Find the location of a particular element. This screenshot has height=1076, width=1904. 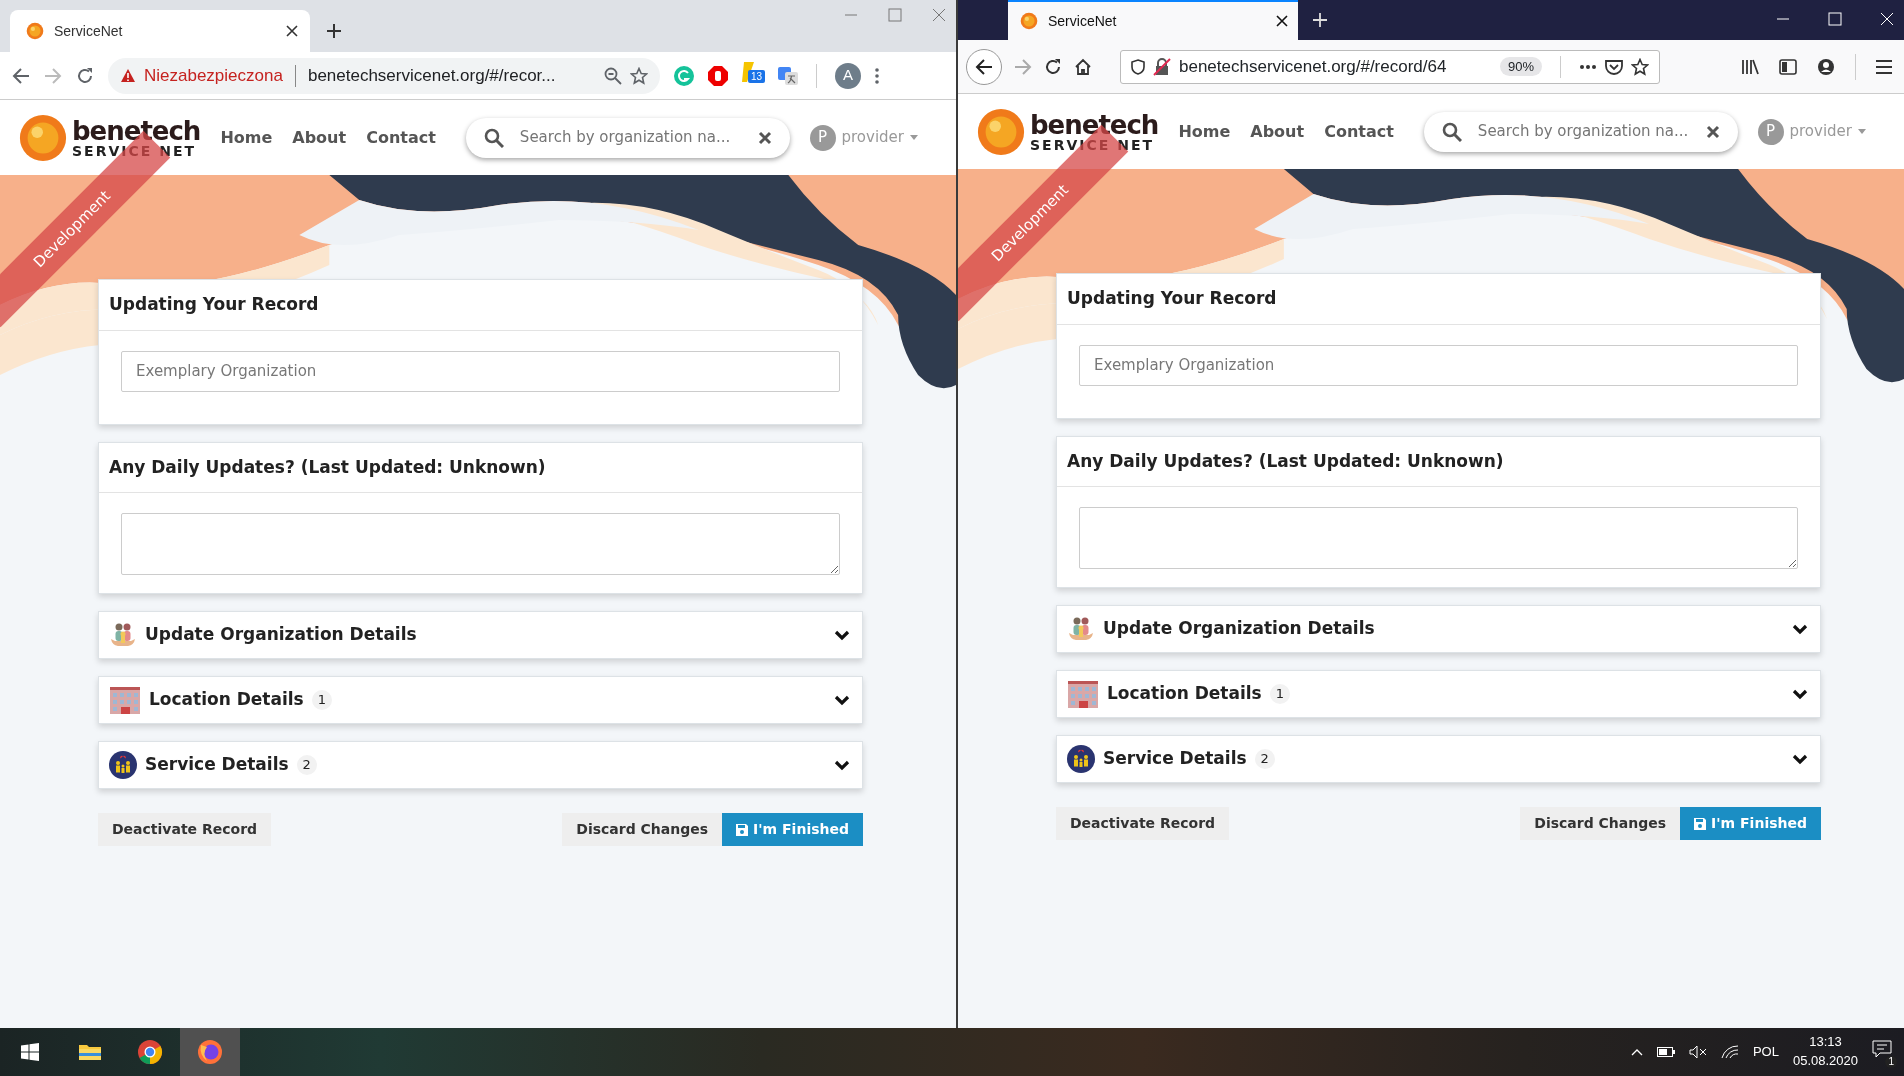

profile-avatar: A is located at coordinates (848, 75).